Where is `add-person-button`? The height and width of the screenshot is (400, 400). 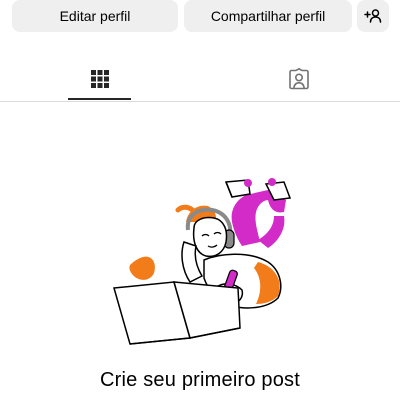 add-person-button is located at coordinates (373, 16).